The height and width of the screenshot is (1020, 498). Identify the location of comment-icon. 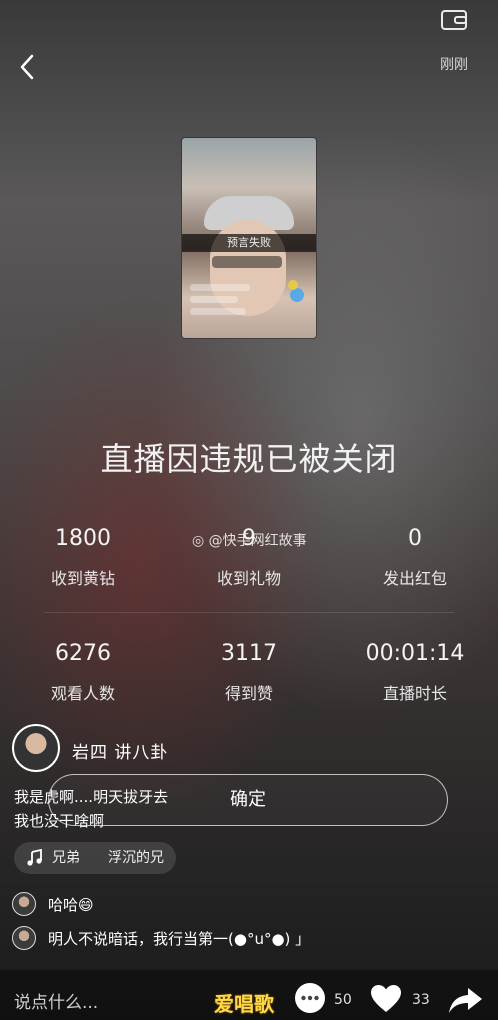
(310, 998).